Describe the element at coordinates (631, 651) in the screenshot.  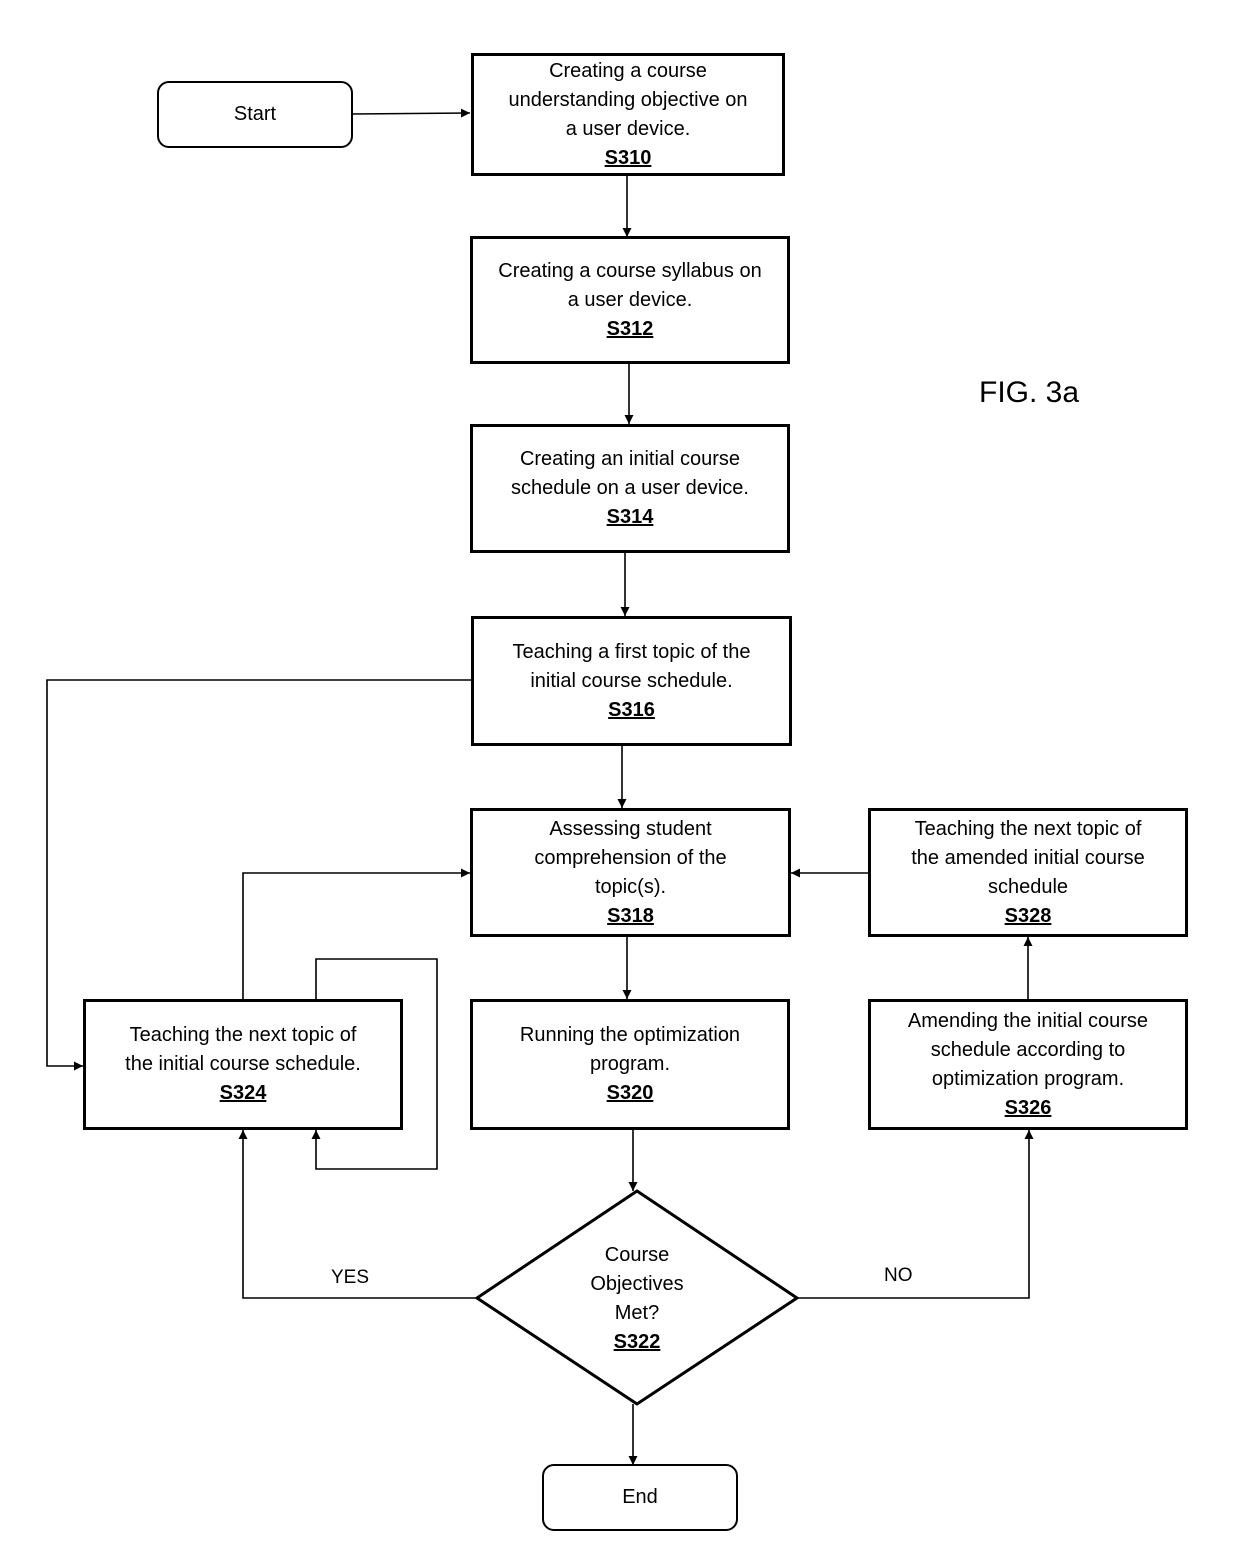
I see `step-text-line: Teaching a first topic of the` at that location.